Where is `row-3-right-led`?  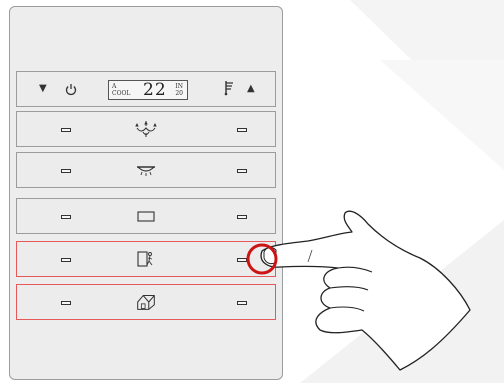 row-3-right-led is located at coordinates (242, 217).